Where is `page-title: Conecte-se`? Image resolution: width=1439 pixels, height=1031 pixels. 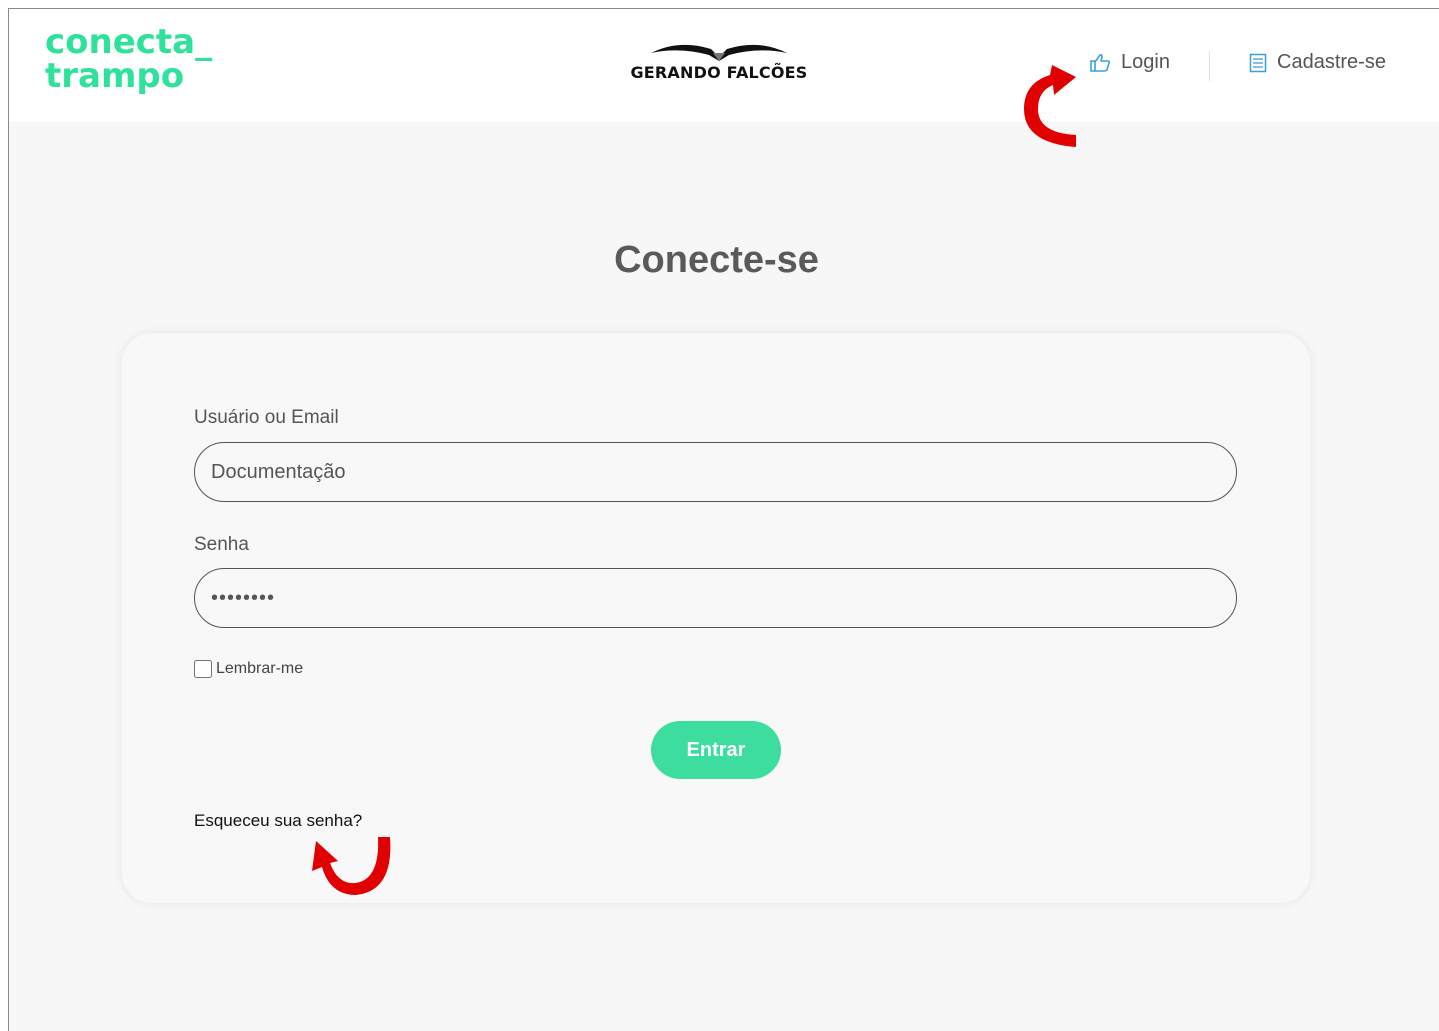
page-title: Conecte-se is located at coordinates (716, 260).